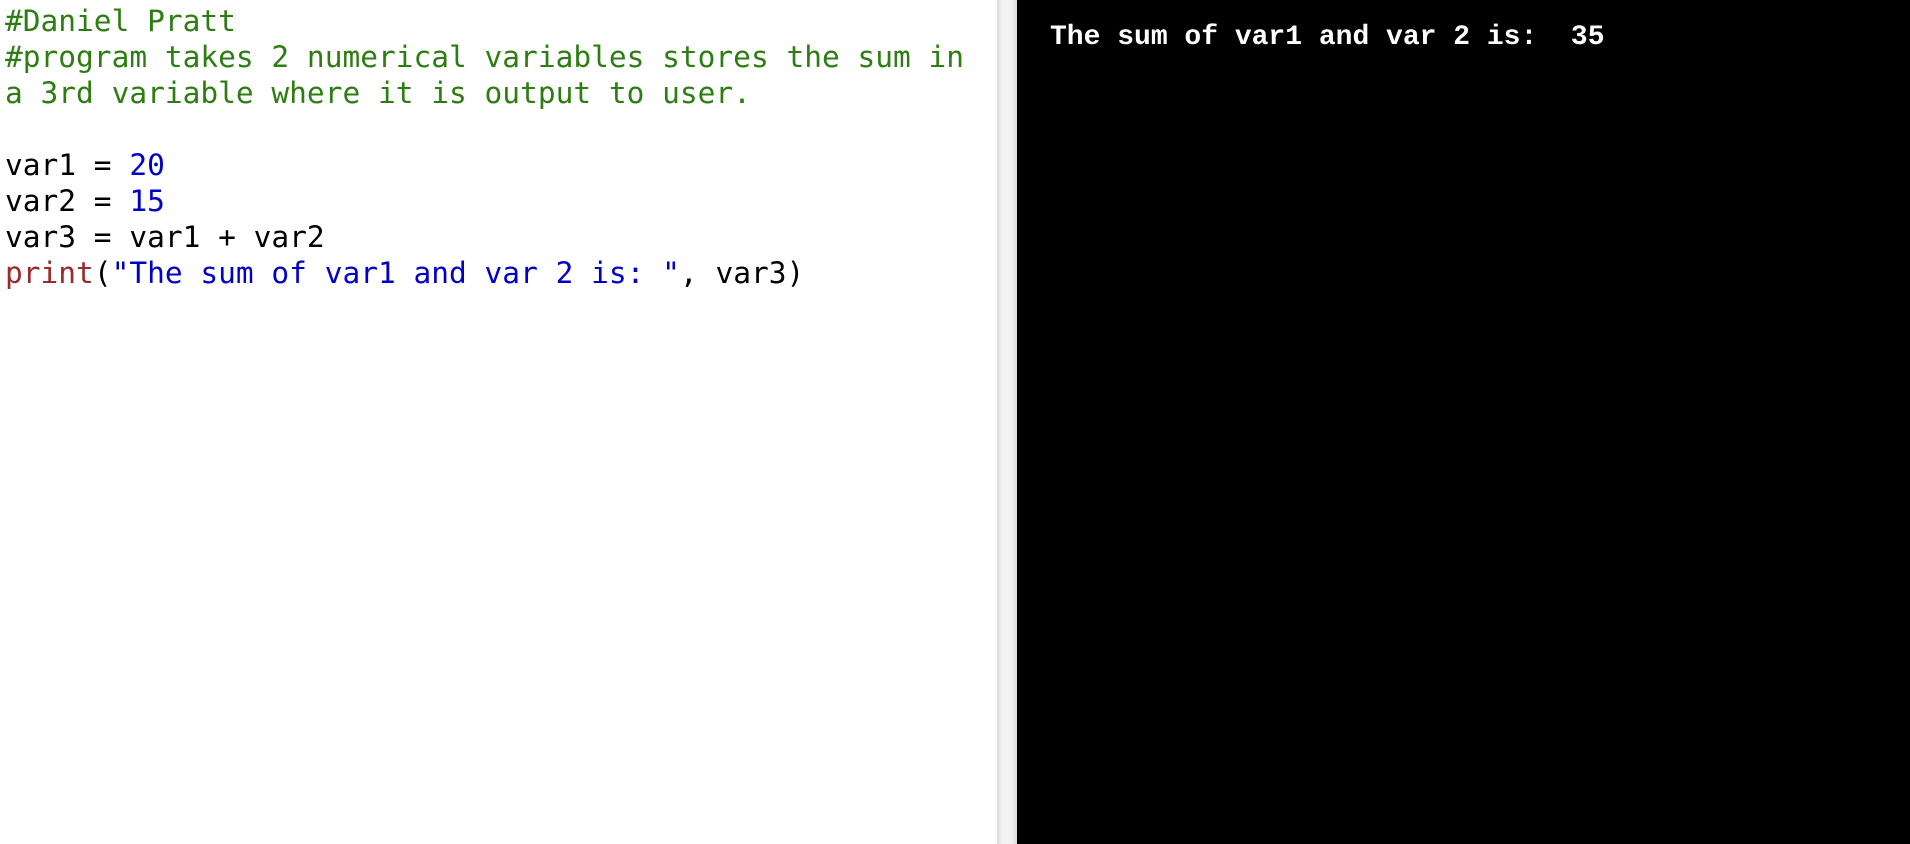 Image resolution: width=1910 pixels, height=844 pixels. Describe the element at coordinates (147, 201) in the screenshot. I see `code-token: 15` at that location.